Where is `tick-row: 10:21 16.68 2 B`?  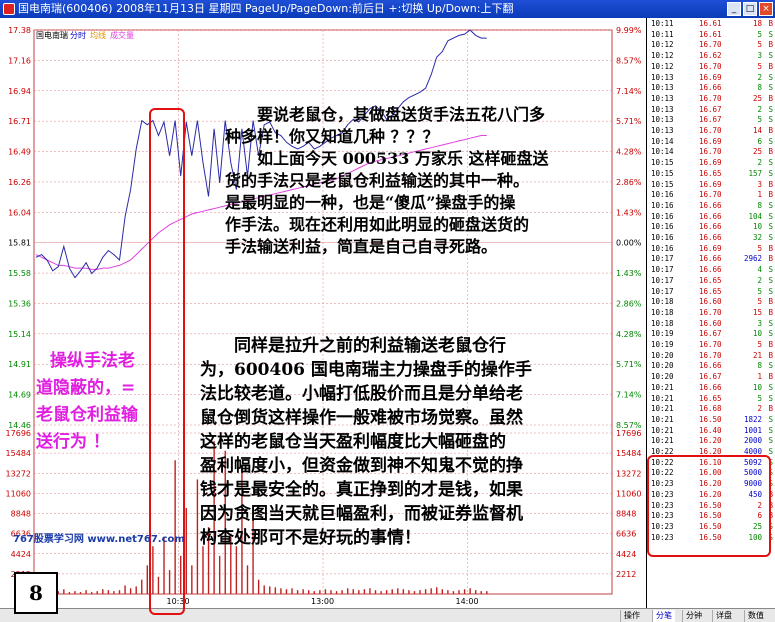
tick-row: 10:21 16.68 2 B is located at coordinates (711, 409).